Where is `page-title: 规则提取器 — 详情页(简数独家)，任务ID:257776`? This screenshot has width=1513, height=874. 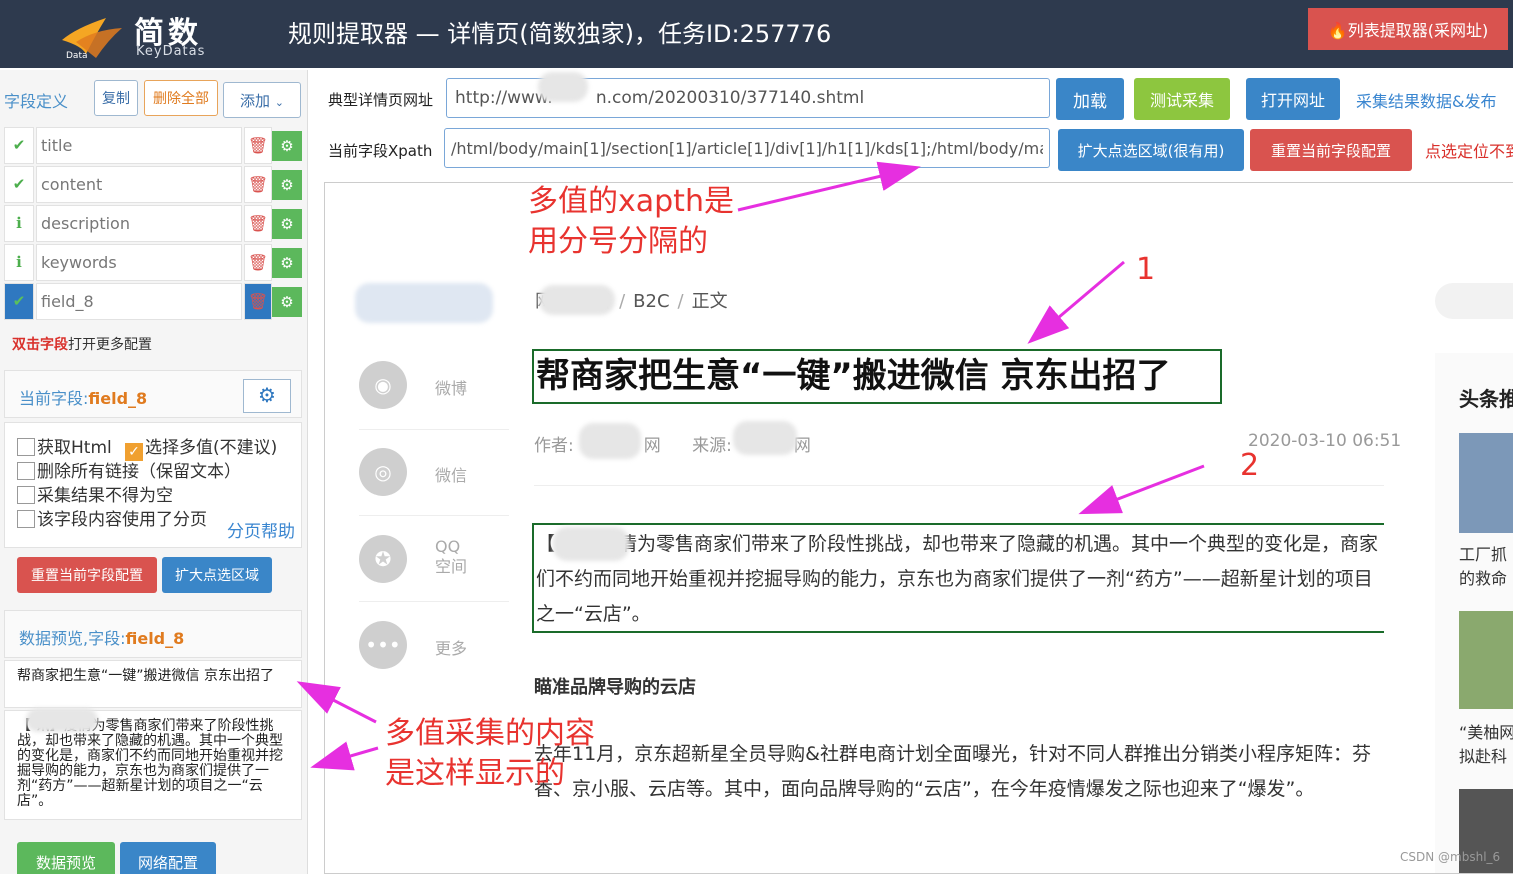
page-title: 规则提取器 — 详情页(简数独家)，任务ID:257776 is located at coordinates (560, 34).